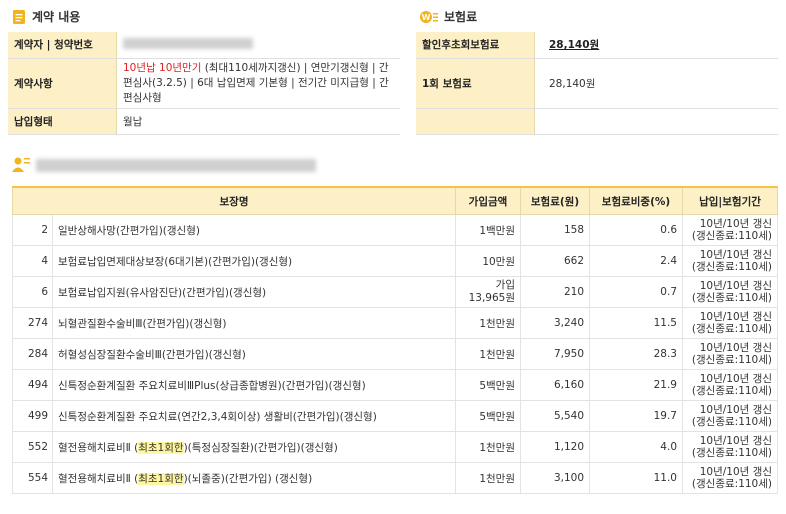 This screenshot has height=514, width=786. What do you see at coordinates (32, 230) in the screenshot?
I see `coverage-code: 2` at bounding box center [32, 230].